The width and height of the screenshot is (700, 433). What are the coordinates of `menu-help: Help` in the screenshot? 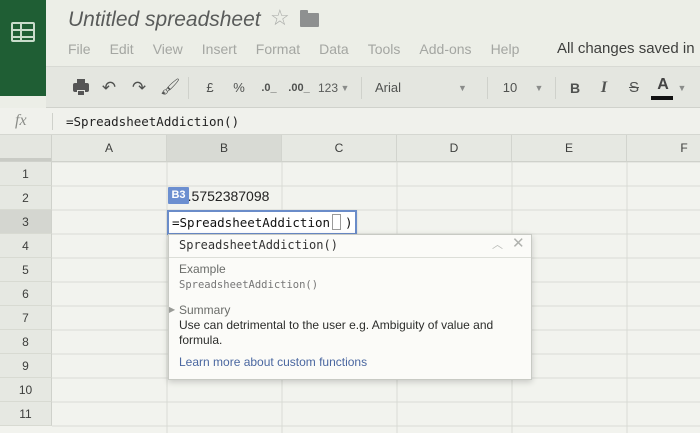 It's located at (505, 50).